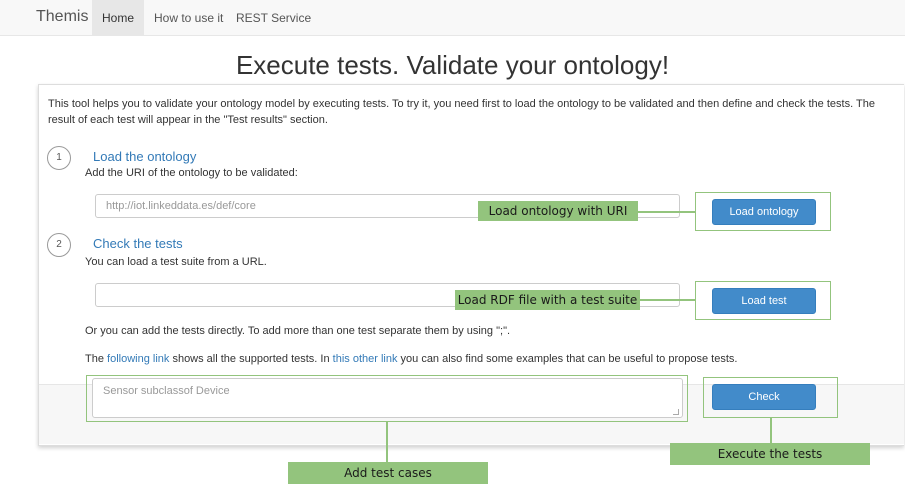 The height and width of the screenshot is (486, 905). I want to click on annotation-box-load-test, so click(763, 300).